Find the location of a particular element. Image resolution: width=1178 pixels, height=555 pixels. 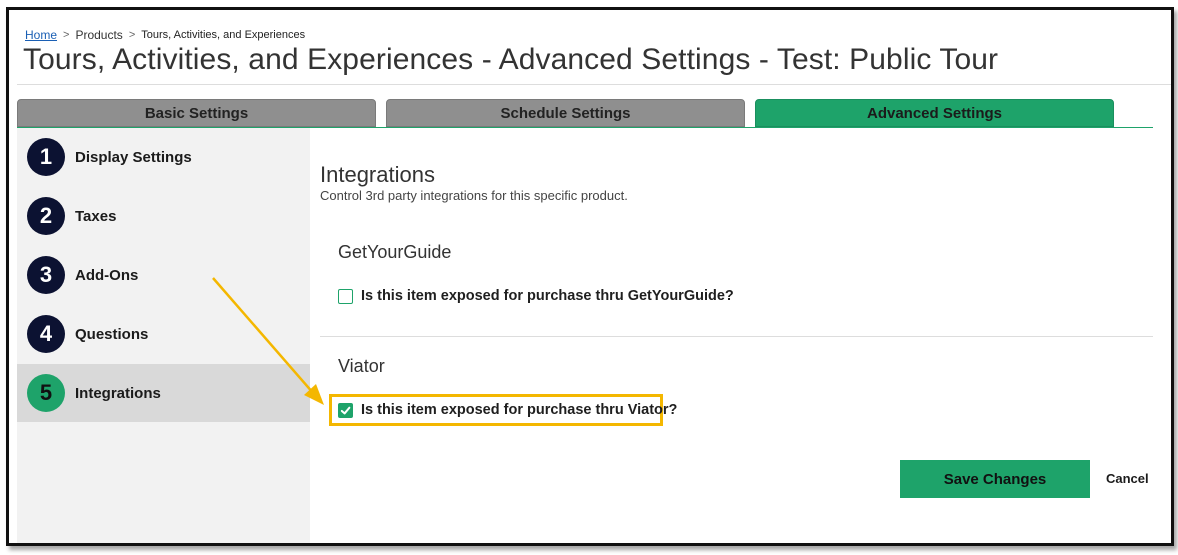

breadcrumb-current: Tours, Activities, and Experiences is located at coordinates (223, 35).